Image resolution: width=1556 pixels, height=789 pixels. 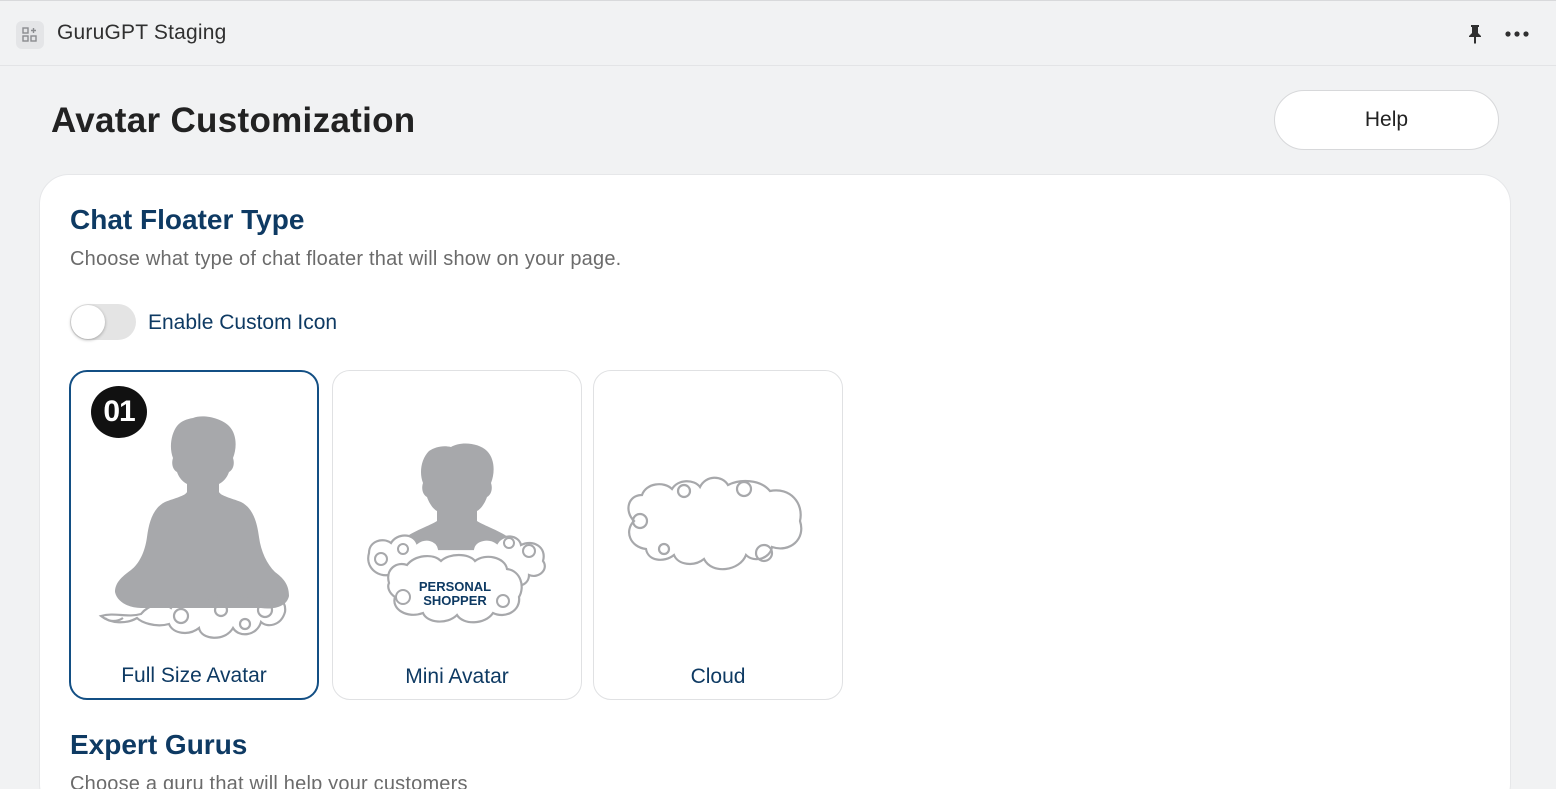 I want to click on option-mini-avatar: PERSONAL SHOPPER Mini Avatar, so click(x=457, y=535).